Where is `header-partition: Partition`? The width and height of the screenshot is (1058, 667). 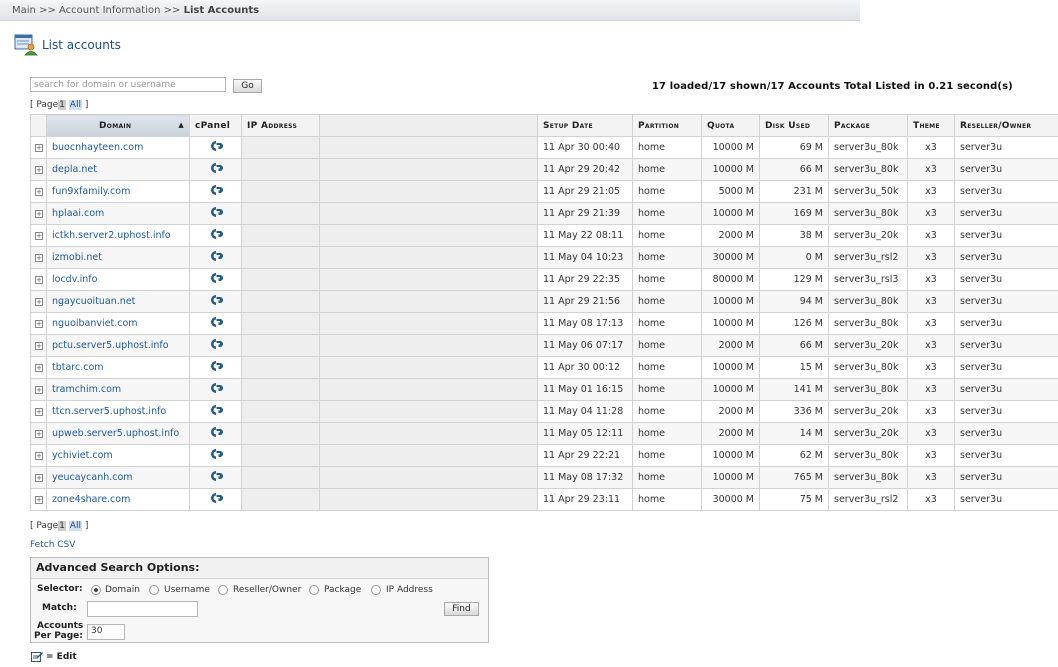
header-partition: Partition is located at coordinates (667, 125).